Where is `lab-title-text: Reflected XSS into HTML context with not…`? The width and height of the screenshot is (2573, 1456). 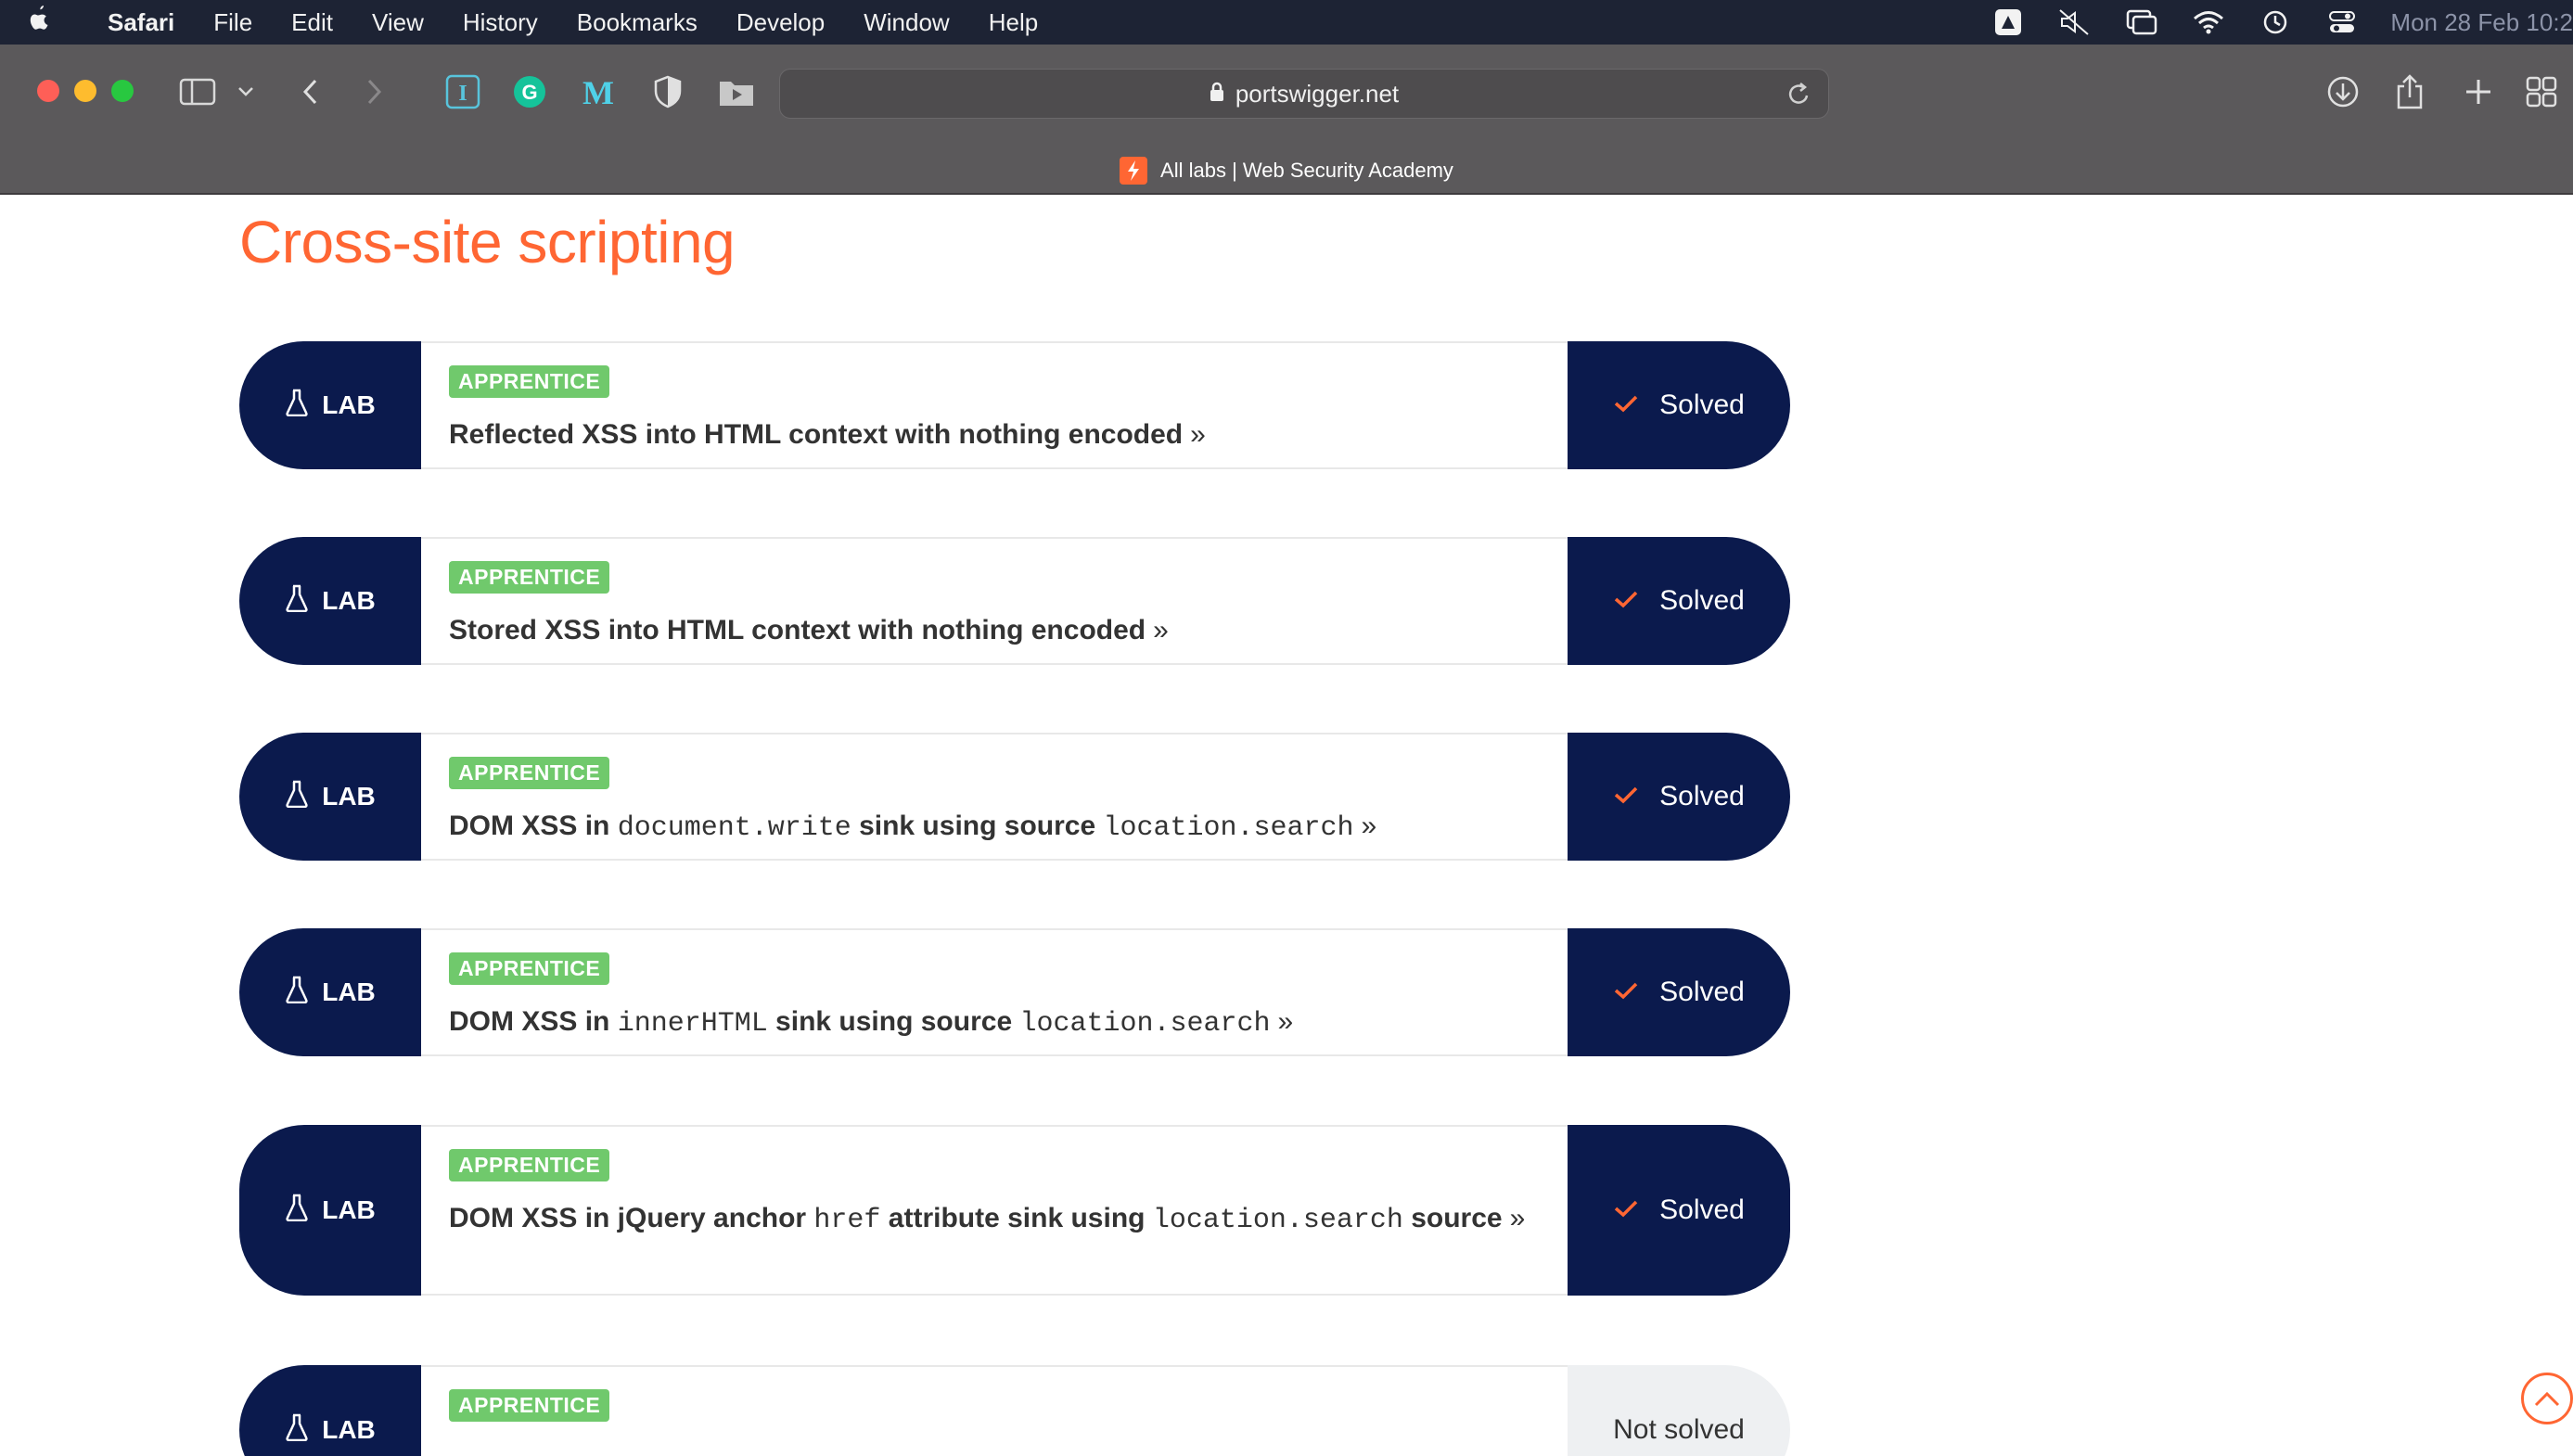 lab-title-text: Reflected XSS into HTML context with not… is located at coordinates (816, 434).